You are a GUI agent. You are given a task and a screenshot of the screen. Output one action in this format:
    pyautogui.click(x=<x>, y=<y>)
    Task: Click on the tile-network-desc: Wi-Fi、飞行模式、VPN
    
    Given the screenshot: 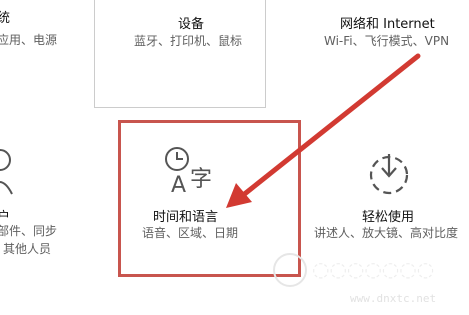 What is the action you would take?
    pyautogui.click(x=387, y=41)
    